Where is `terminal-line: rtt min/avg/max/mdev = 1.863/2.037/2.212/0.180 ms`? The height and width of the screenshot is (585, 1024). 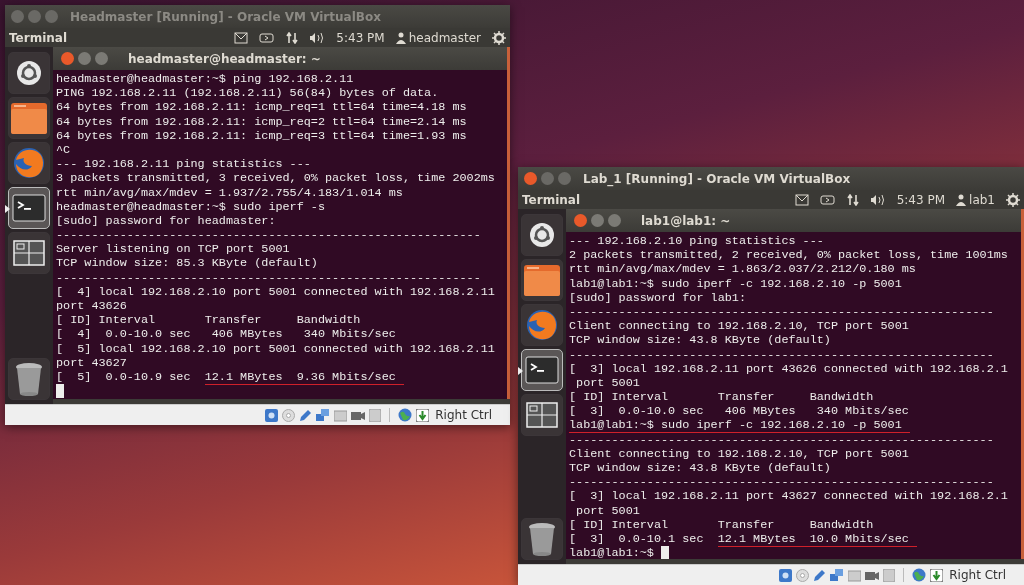
terminal-line: rtt min/avg/max/mdev = 1.863/2.037/2.212/0.180 ms is located at coordinates (742, 269).